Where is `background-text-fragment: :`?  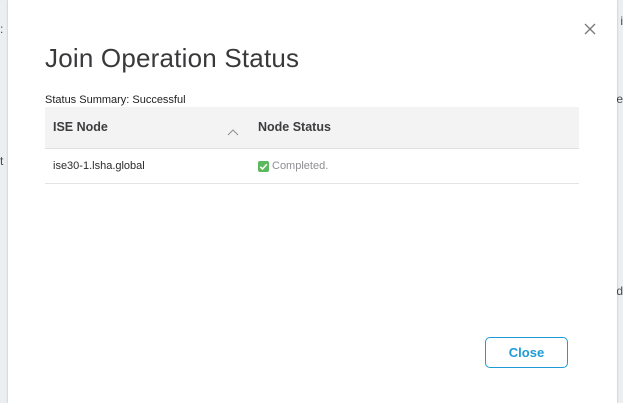 background-text-fragment: : is located at coordinates (2, 29).